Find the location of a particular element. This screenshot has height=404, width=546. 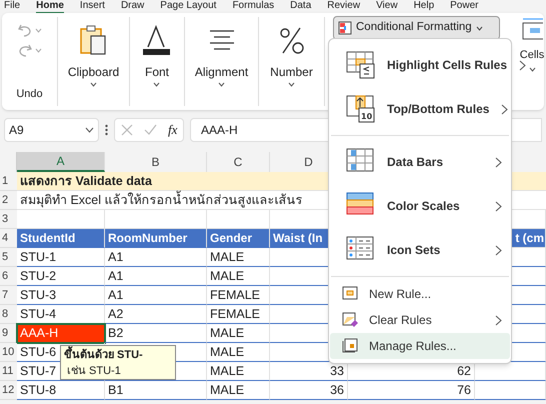

row-number: 8 is located at coordinates (8, 314).